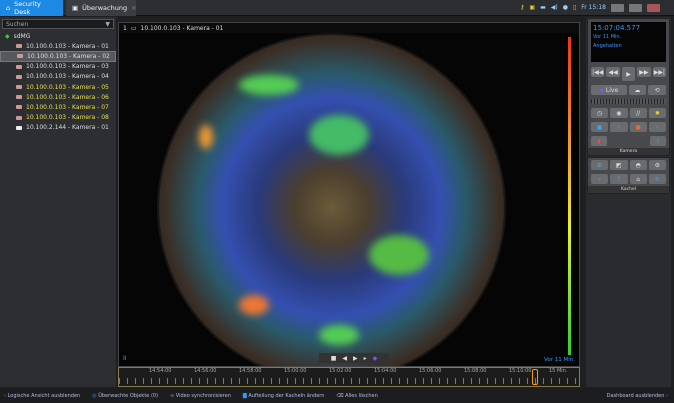  Describe the element at coordinates (522, 7) in the screenshot. I see `key-icon: ⚷` at that location.